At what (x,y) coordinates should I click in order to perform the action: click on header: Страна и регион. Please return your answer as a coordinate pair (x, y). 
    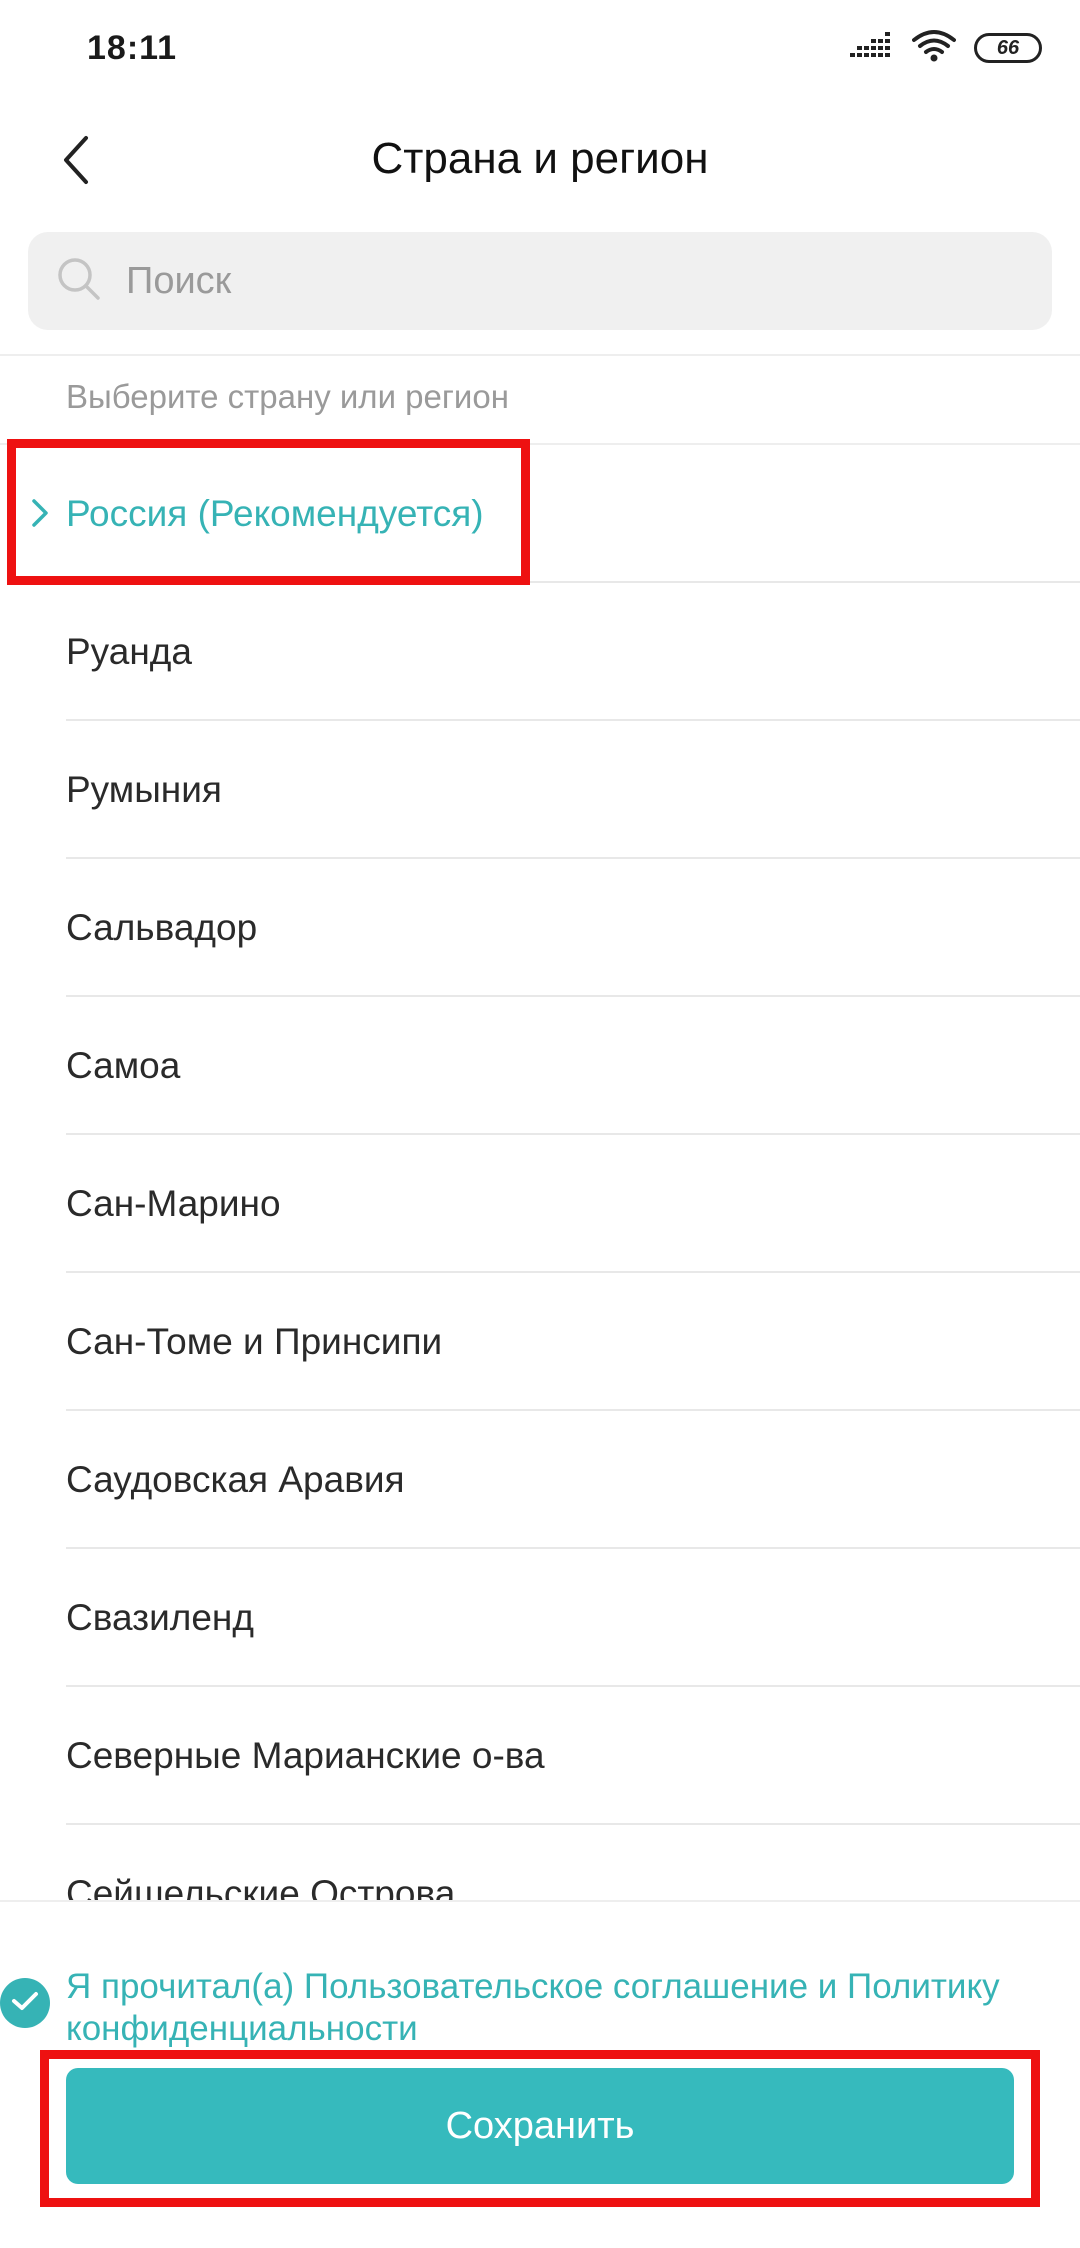
    Looking at the image, I should click on (540, 162).